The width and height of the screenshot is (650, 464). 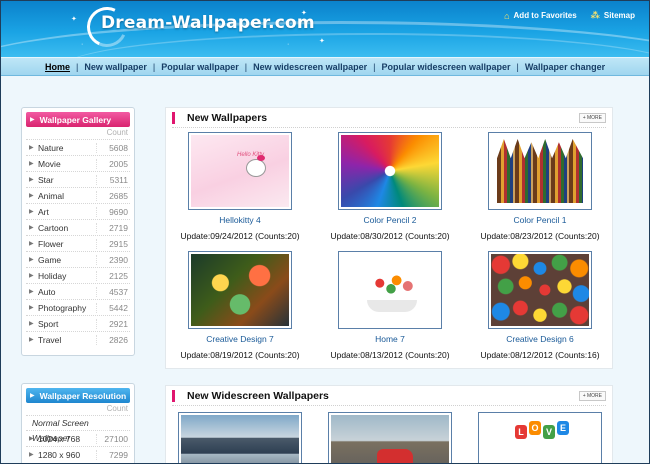 I want to click on category-link: Travel, so click(x=67, y=340).